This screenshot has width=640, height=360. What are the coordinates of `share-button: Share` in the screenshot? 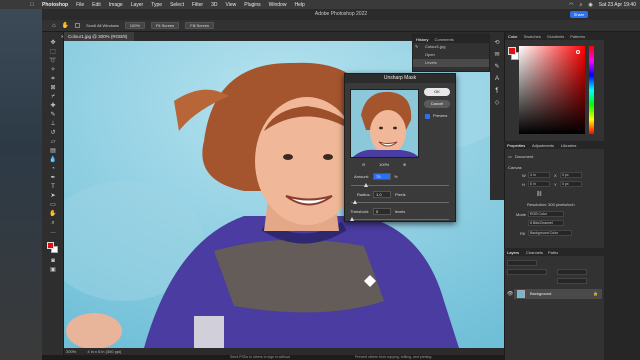 It's located at (579, 14).